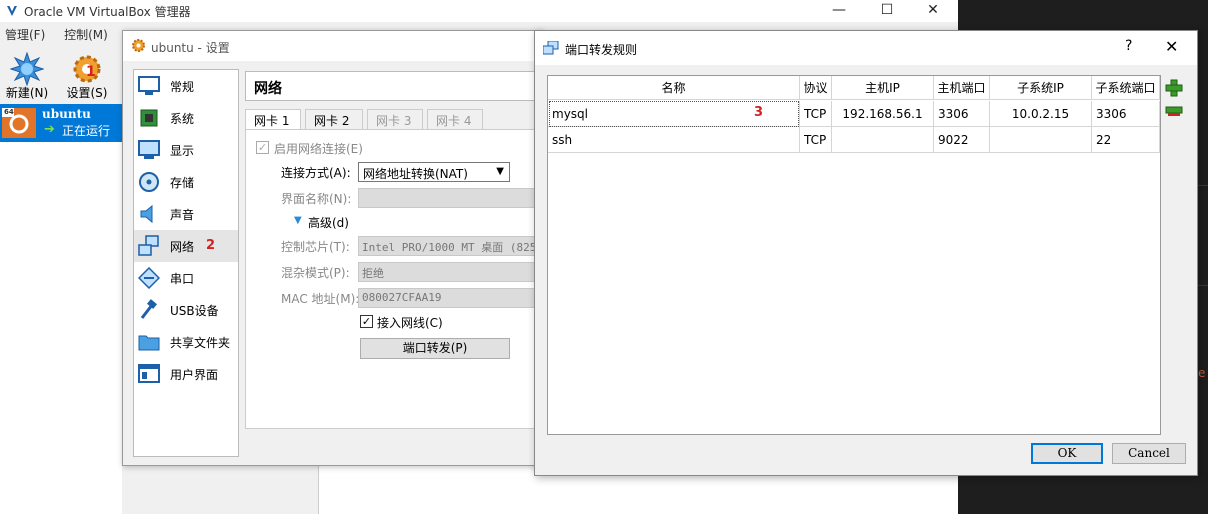  Describe the element at coordinates (455, 119) in the screenshot. I see `tab-adapter-4: 网卡 4` at that location.